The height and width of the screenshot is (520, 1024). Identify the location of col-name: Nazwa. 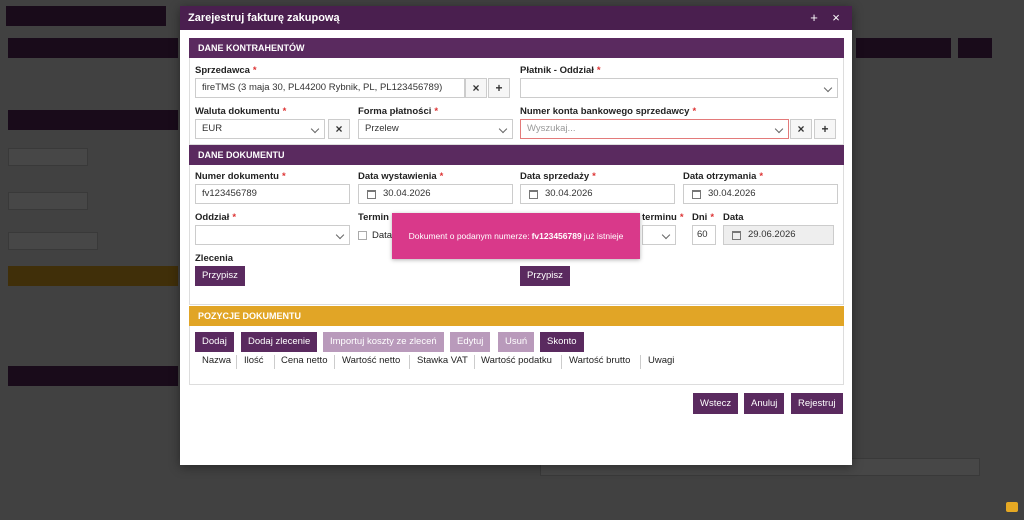
(216, 360).